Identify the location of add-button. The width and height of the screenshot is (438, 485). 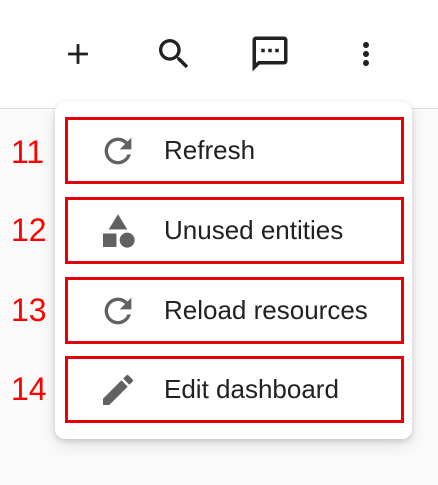
(78, 54).